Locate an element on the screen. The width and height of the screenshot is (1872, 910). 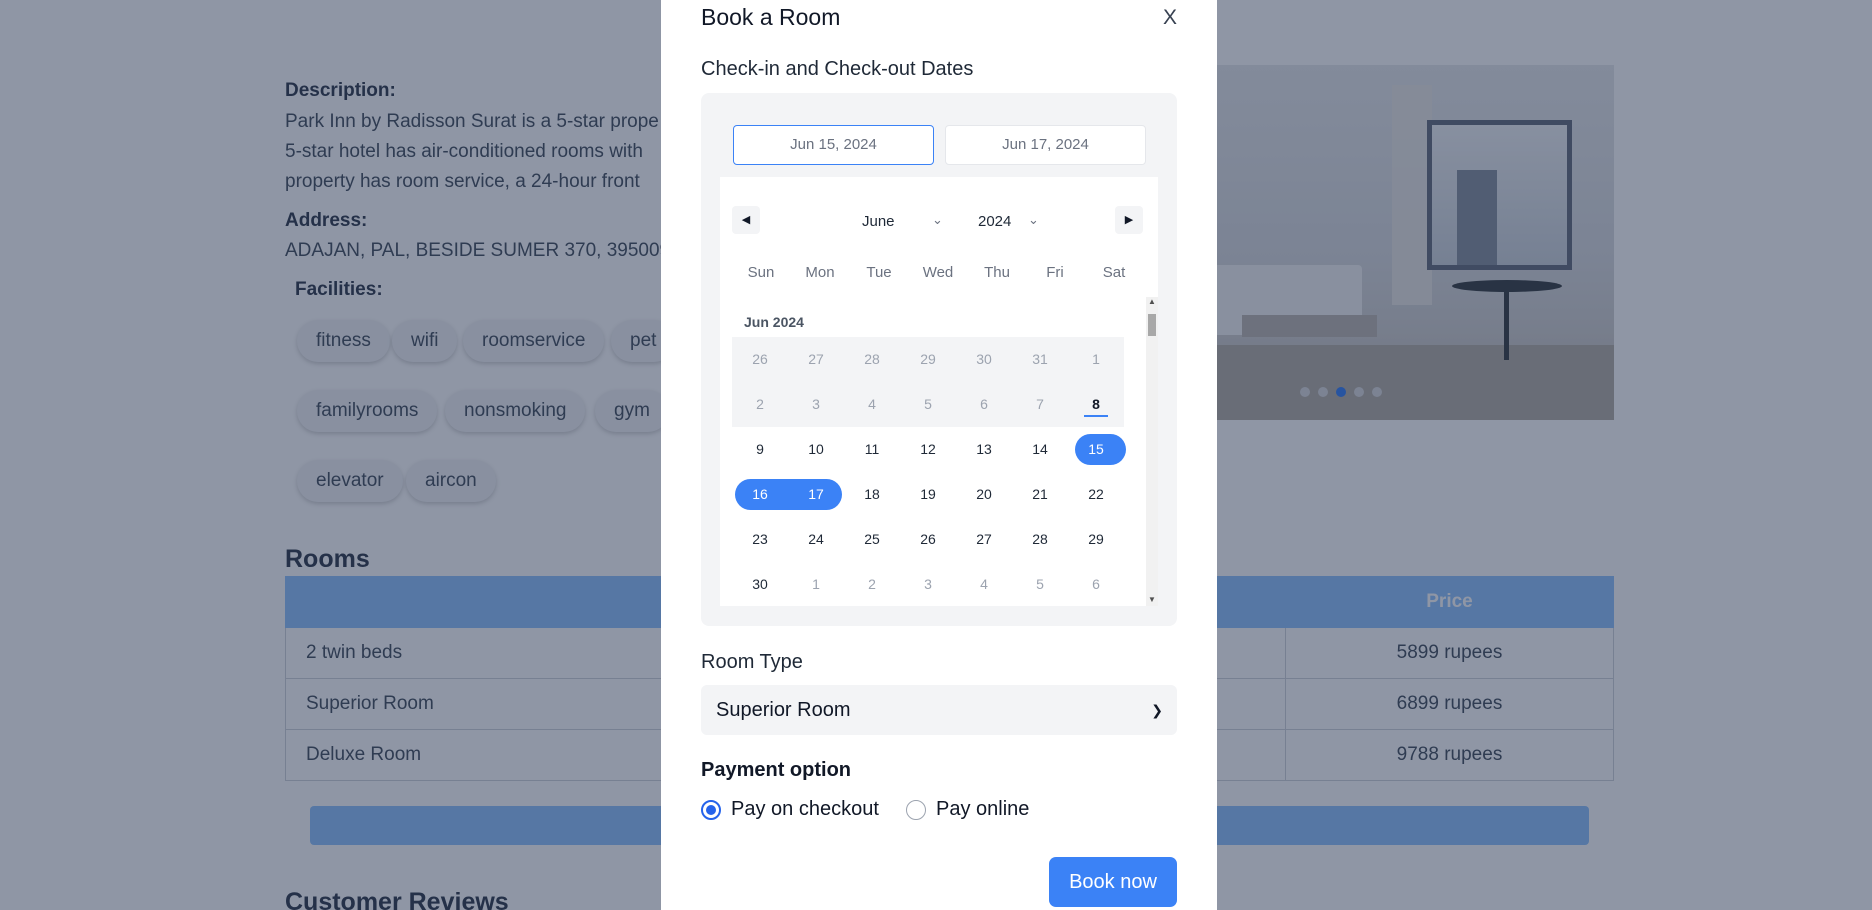
month-select: June is located at coordinates (878, 221).